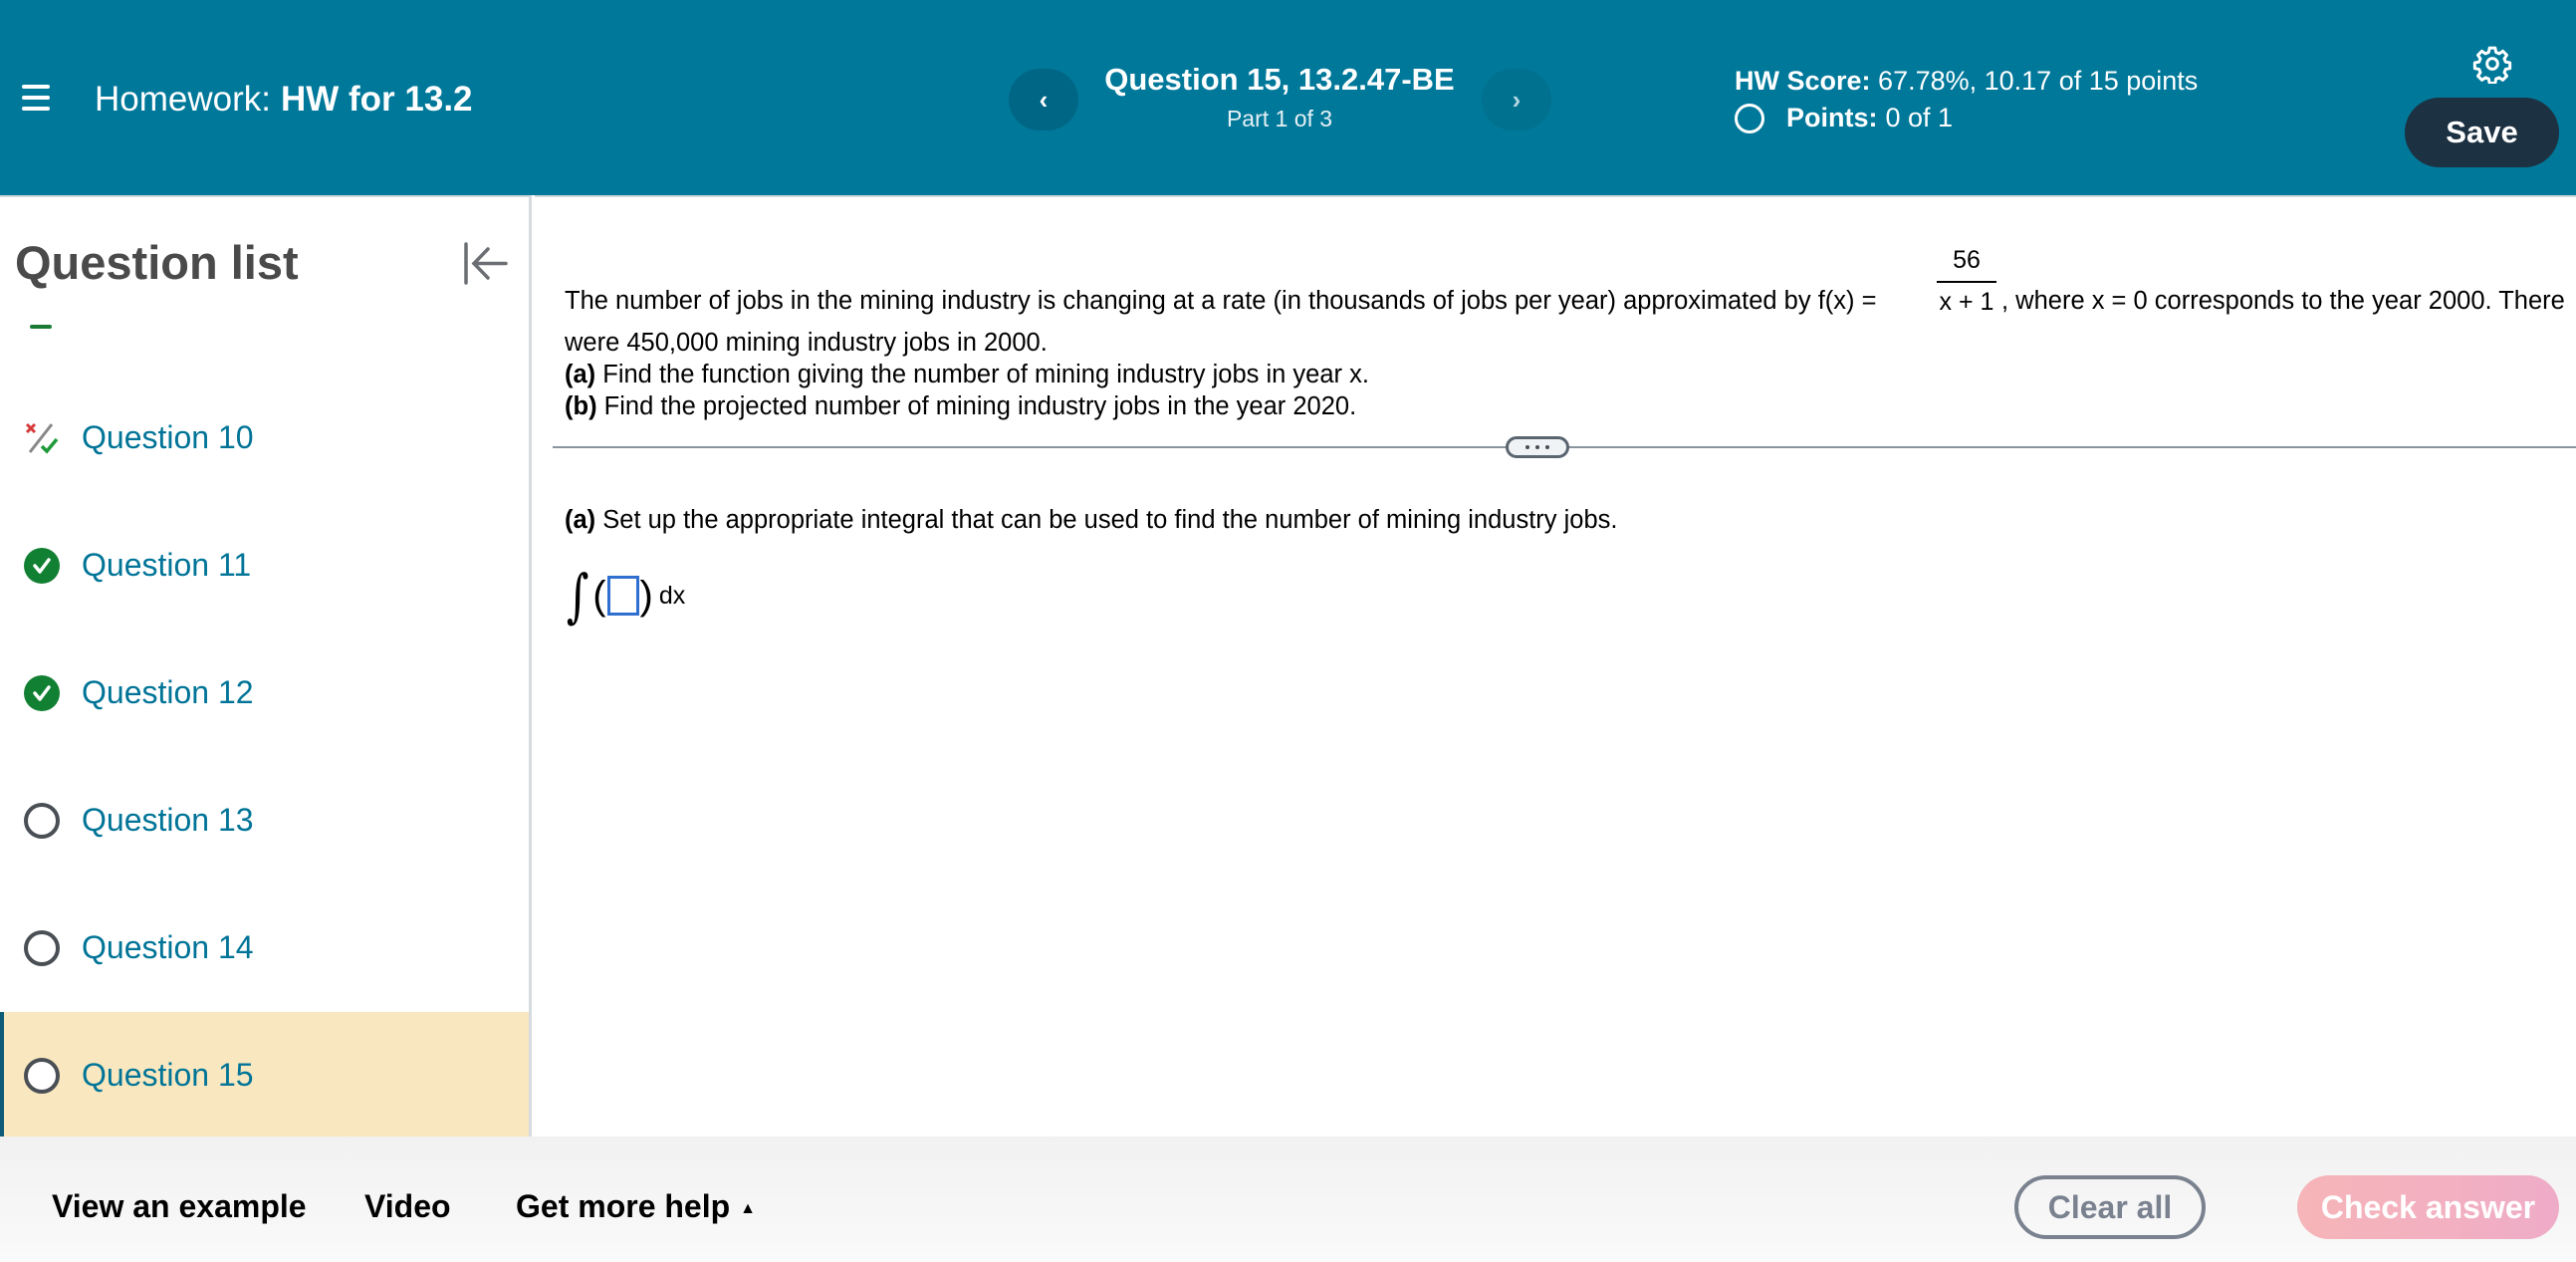 The image size is (2576, 1262). I want to click on sidebar-item-question-10: Question 10, so click(264, 438).